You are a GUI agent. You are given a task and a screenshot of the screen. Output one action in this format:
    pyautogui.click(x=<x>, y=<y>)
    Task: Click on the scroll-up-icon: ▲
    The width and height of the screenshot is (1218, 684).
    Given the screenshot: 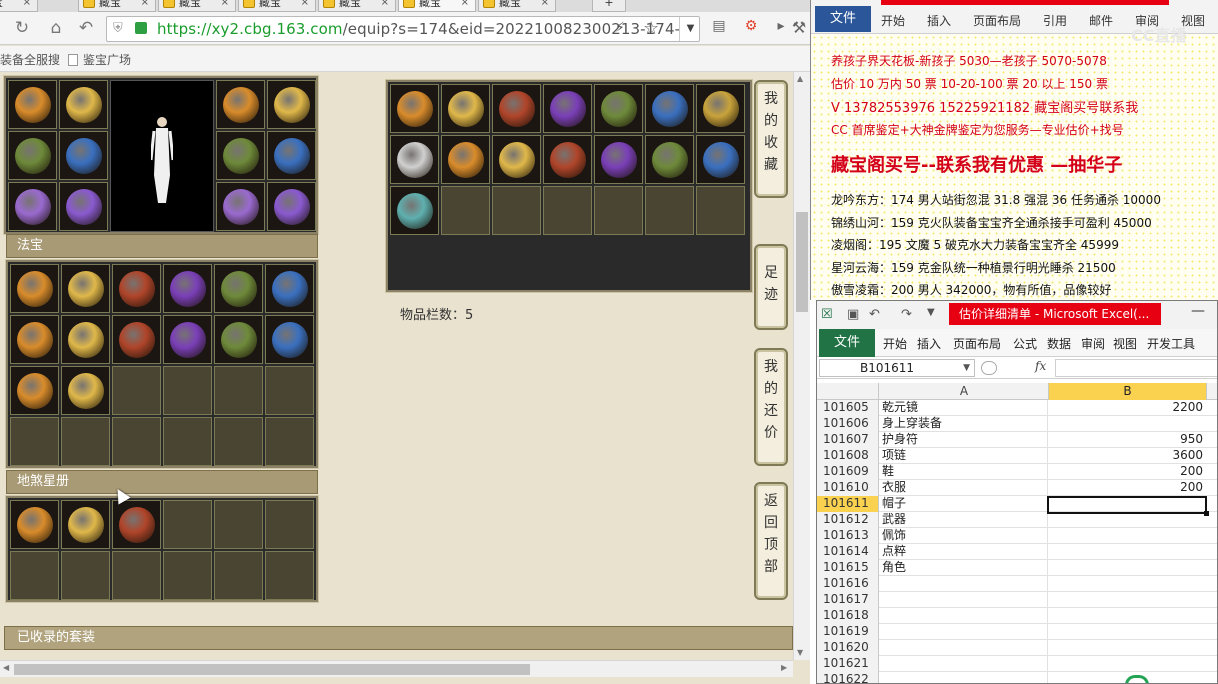 What is the action you would take?
    pyautogui.click(x=800, y=78)
    